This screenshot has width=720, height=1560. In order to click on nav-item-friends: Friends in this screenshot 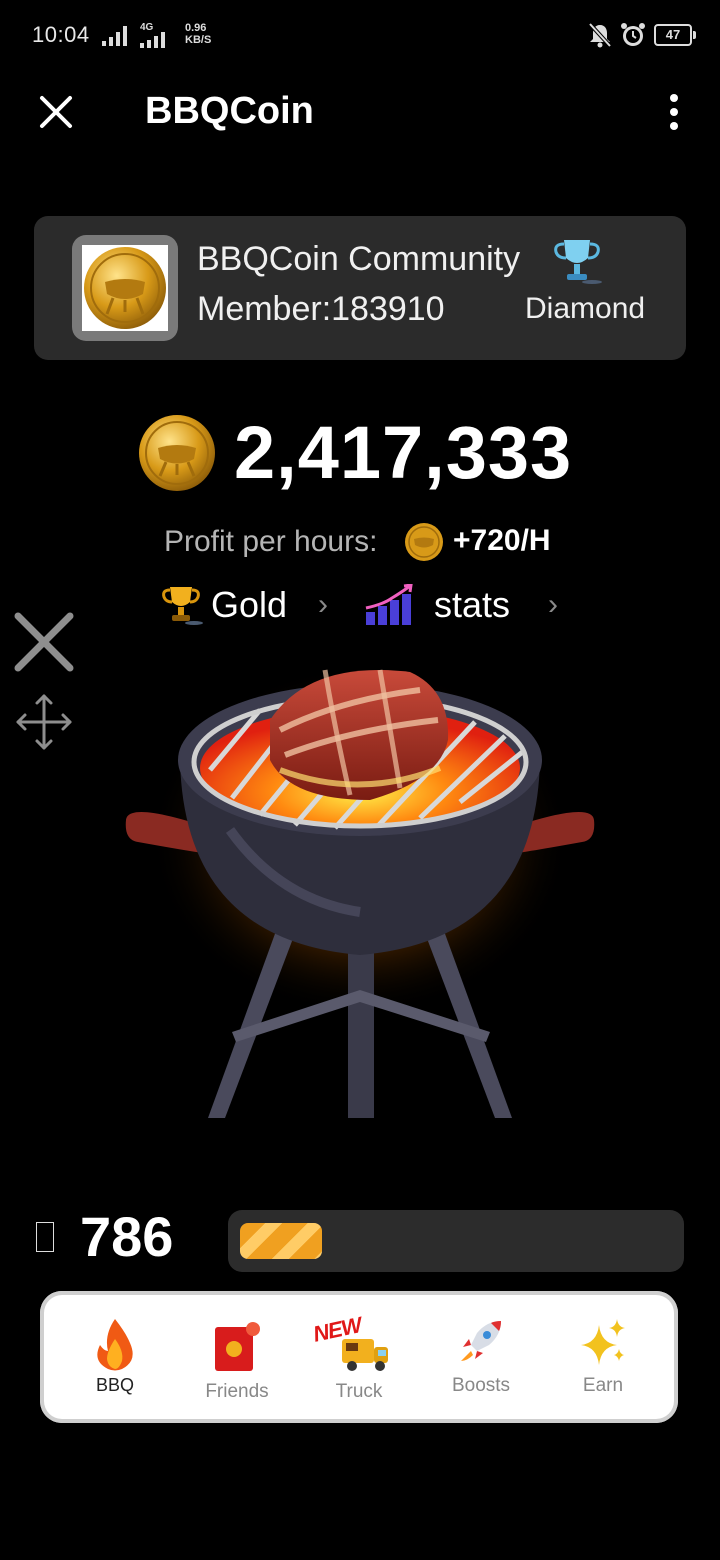, I will do `click(237, 1357)`.